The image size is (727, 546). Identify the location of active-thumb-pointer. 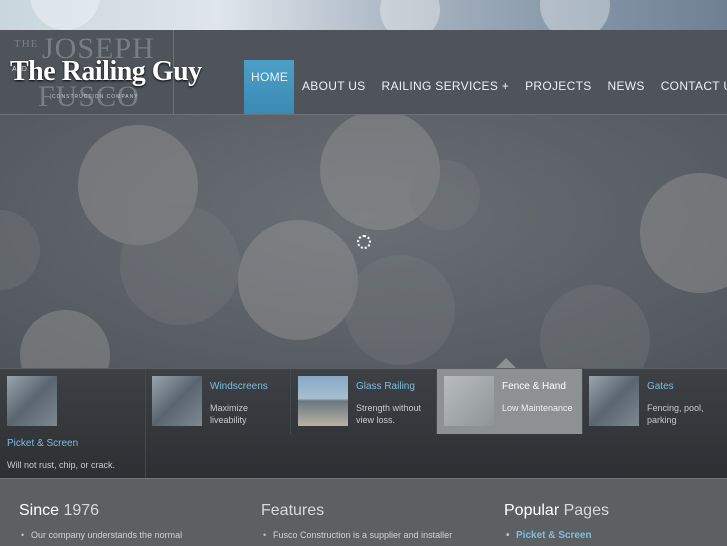
(506, 363).